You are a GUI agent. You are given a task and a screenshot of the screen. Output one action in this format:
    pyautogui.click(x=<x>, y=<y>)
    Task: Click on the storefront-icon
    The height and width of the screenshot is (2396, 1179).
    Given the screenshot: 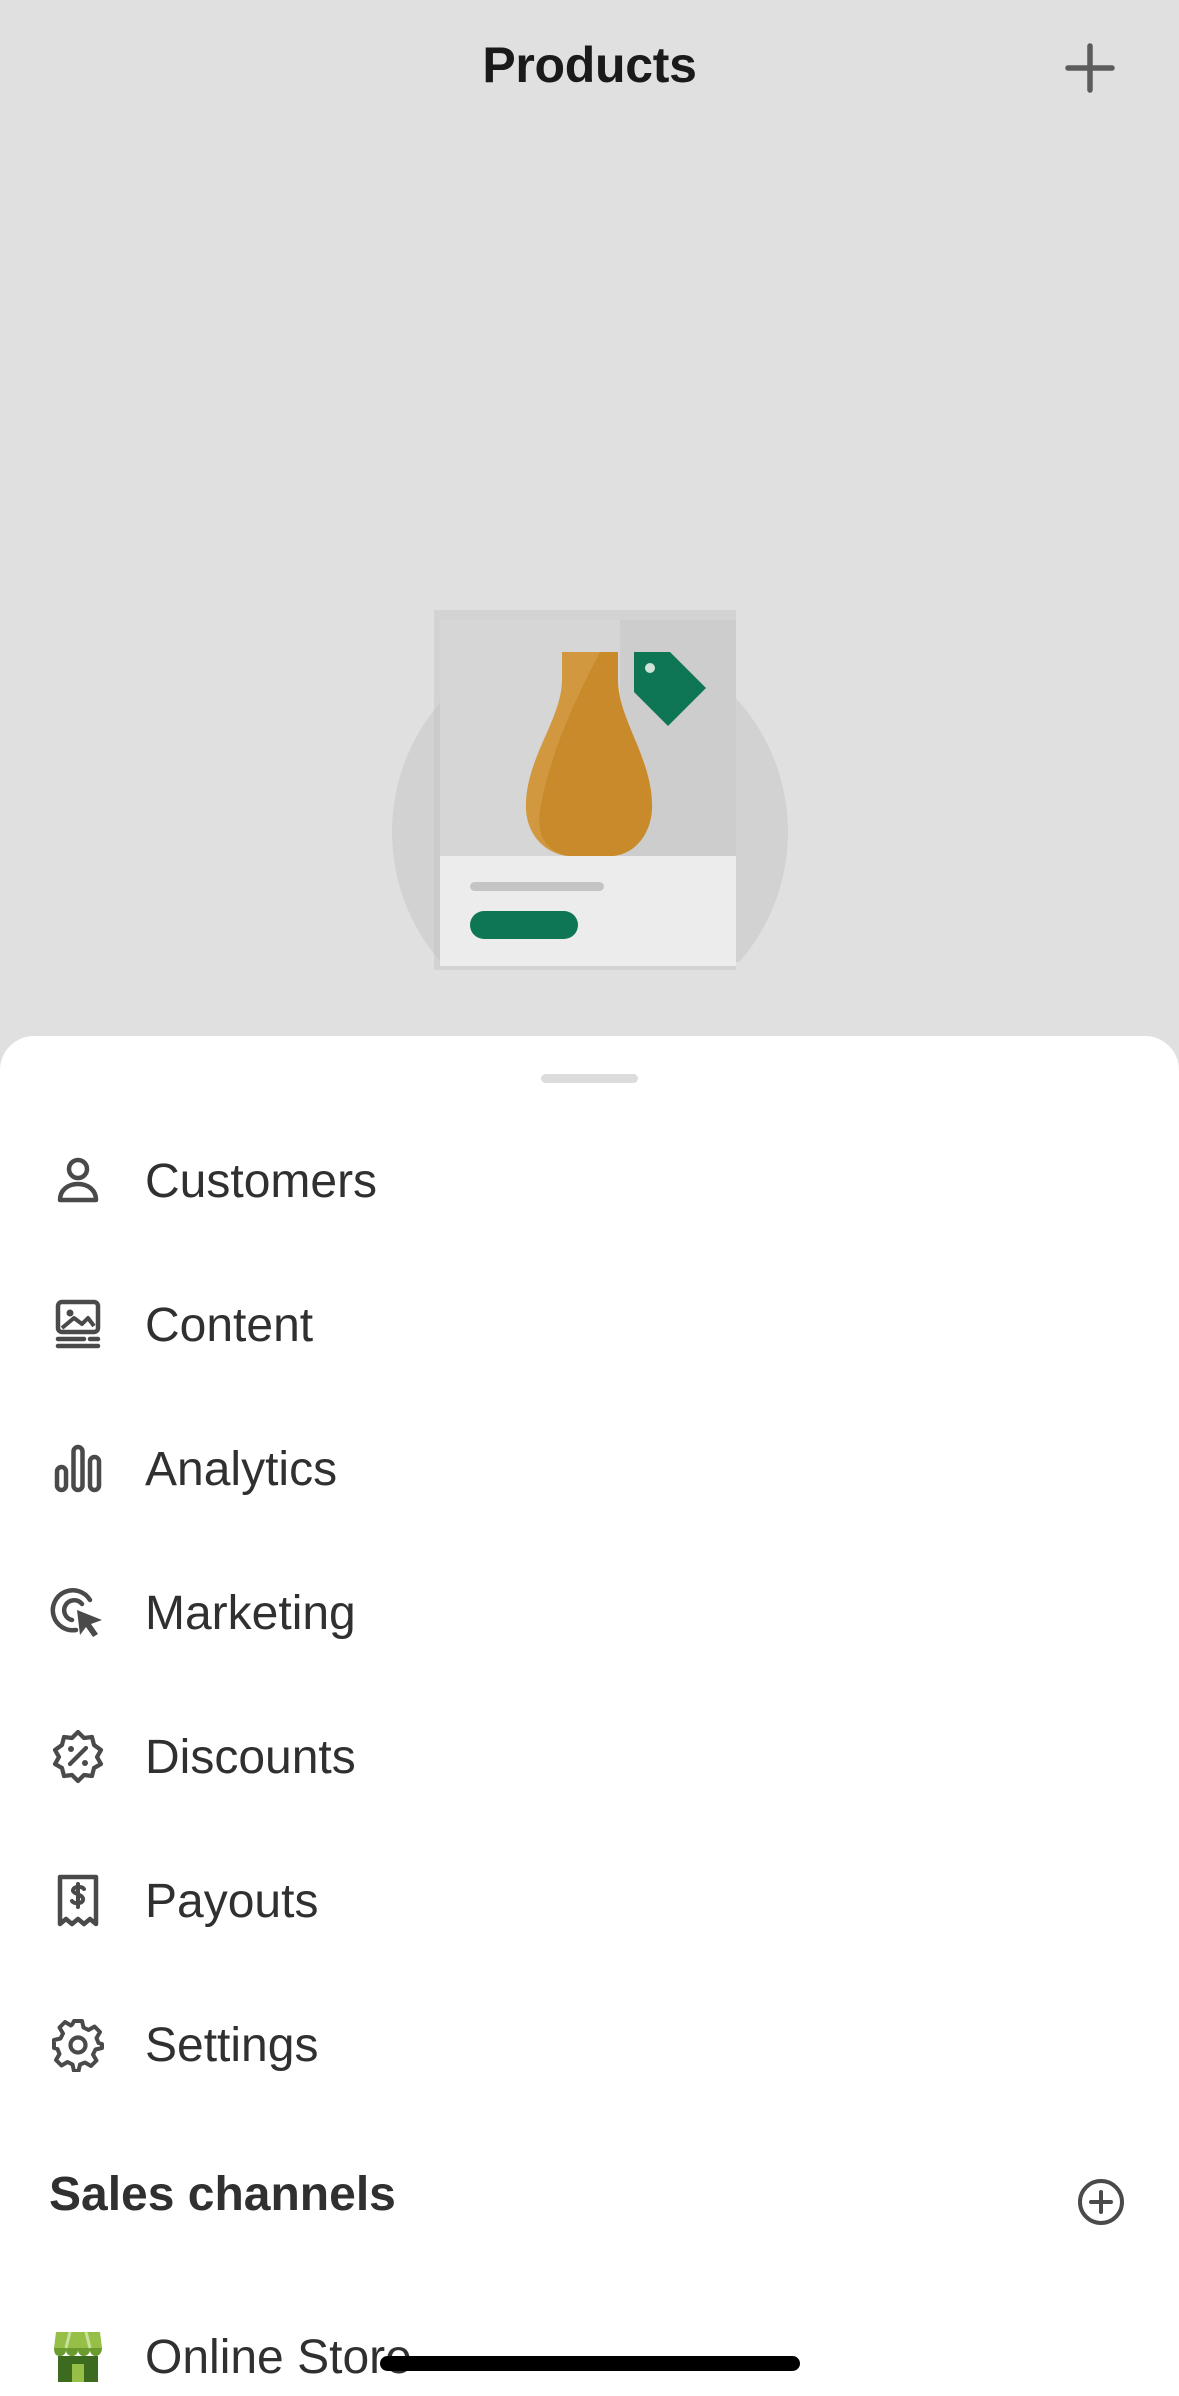 What is the action you would take?
    pyautogui.click(x=78, y=2356)
    